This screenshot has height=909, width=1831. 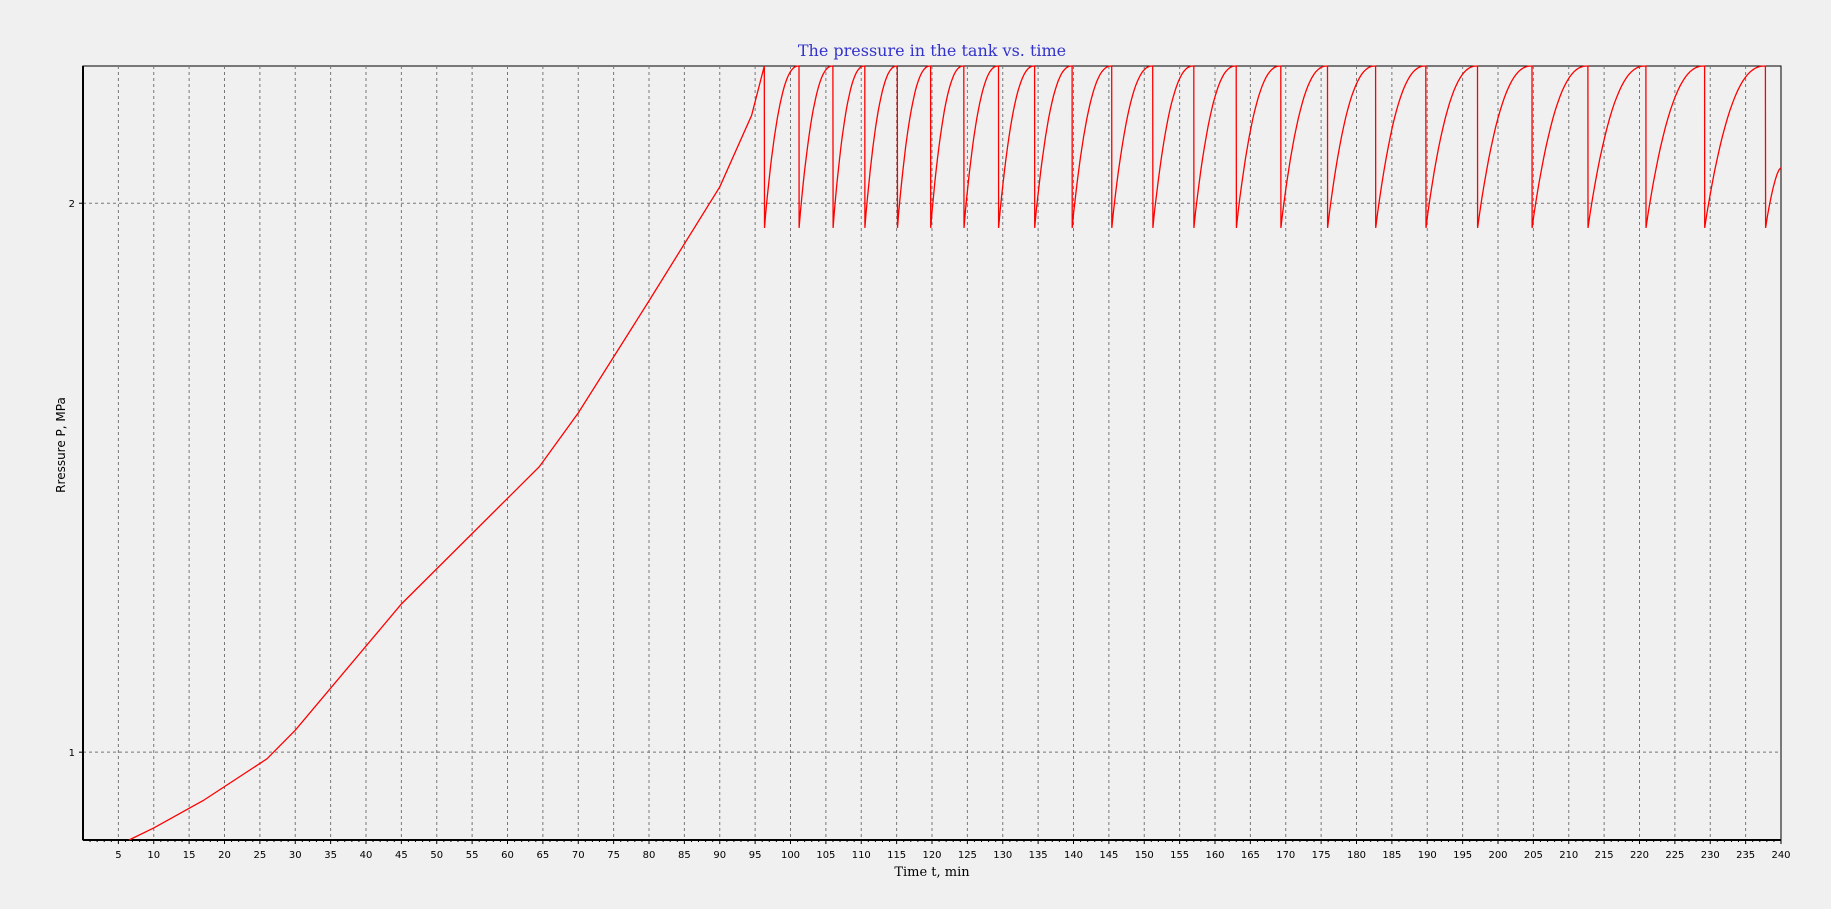 What do you see at coordinates (1568, 855) in the screenshot?
I see `x-tick-label: 210` at bounding box center [1568, 855].